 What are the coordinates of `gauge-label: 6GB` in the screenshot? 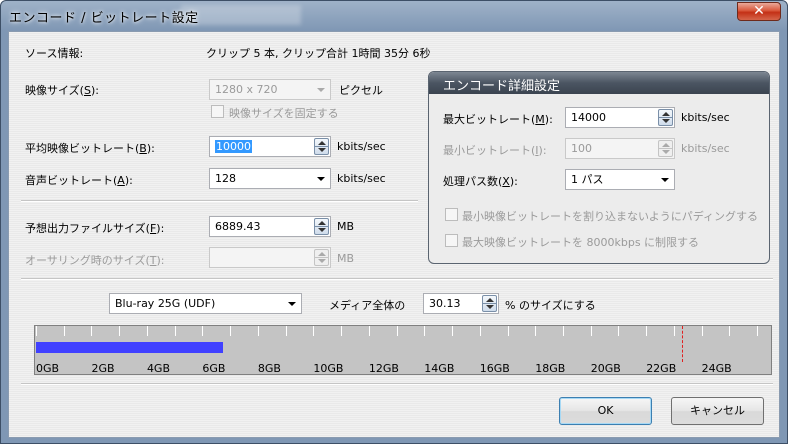 It's located at (214, 368).